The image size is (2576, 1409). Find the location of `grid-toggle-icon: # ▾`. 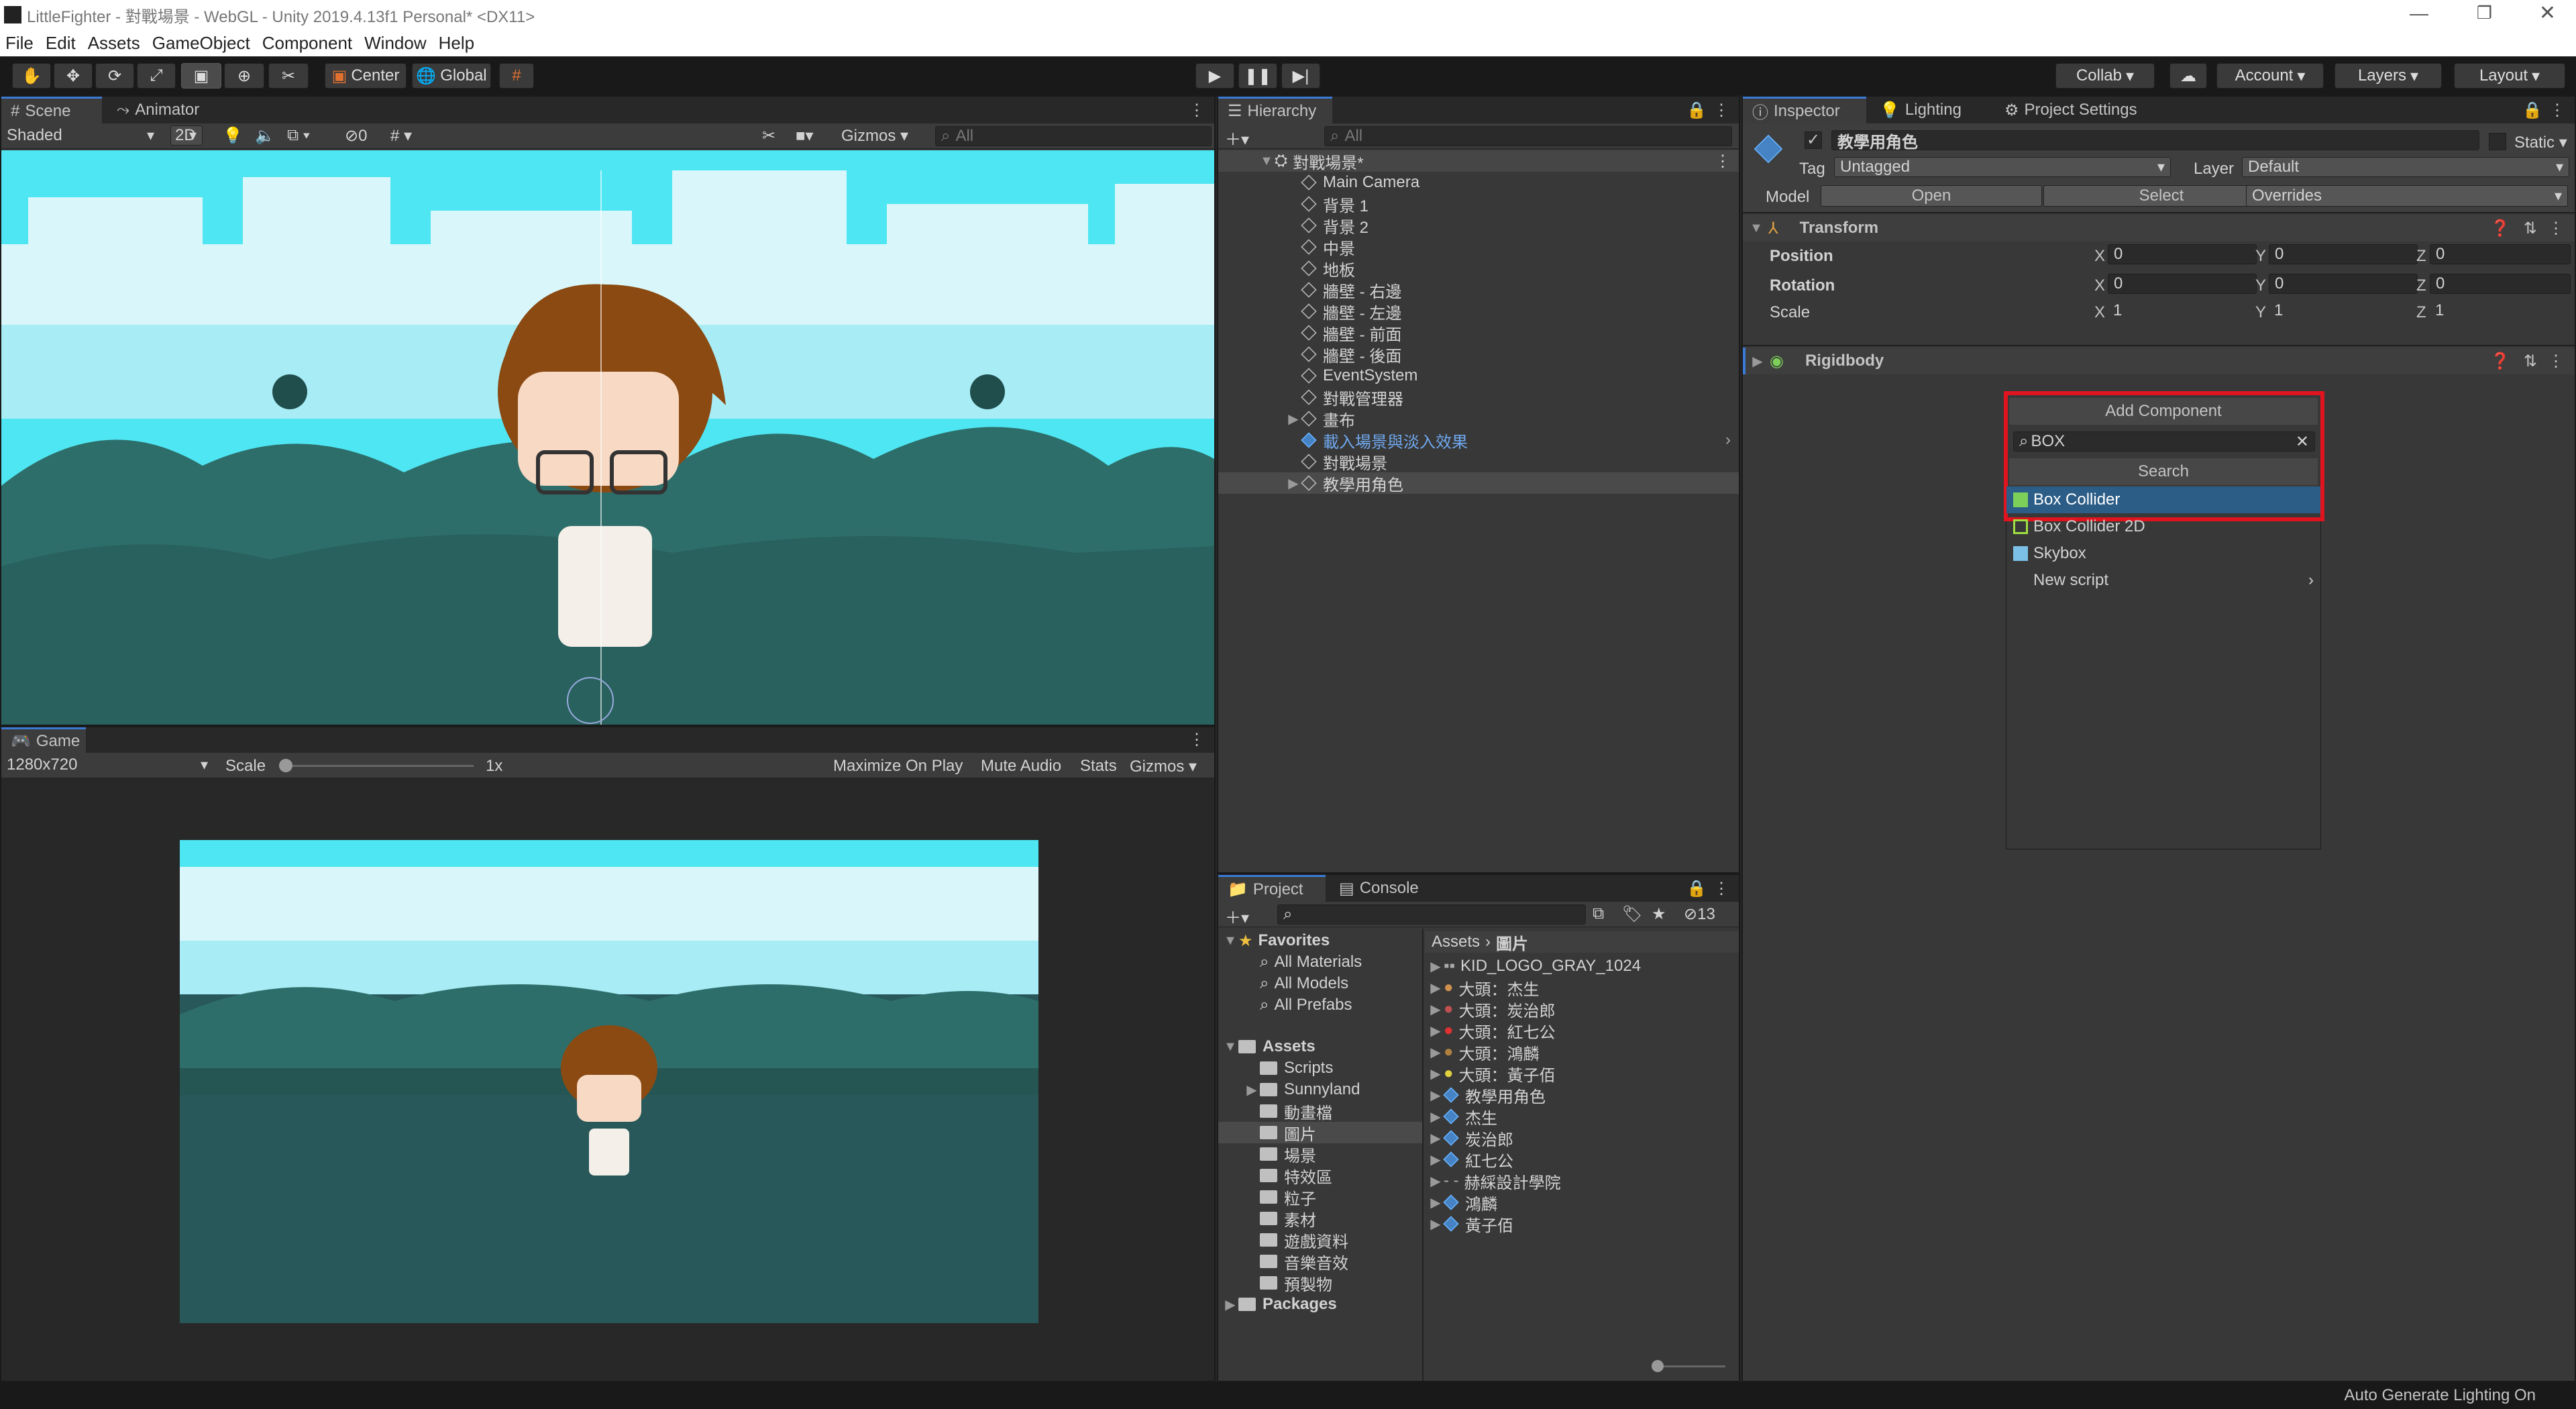

grid-toggle-icon: # ▾ is located at coordinates (401, 136).